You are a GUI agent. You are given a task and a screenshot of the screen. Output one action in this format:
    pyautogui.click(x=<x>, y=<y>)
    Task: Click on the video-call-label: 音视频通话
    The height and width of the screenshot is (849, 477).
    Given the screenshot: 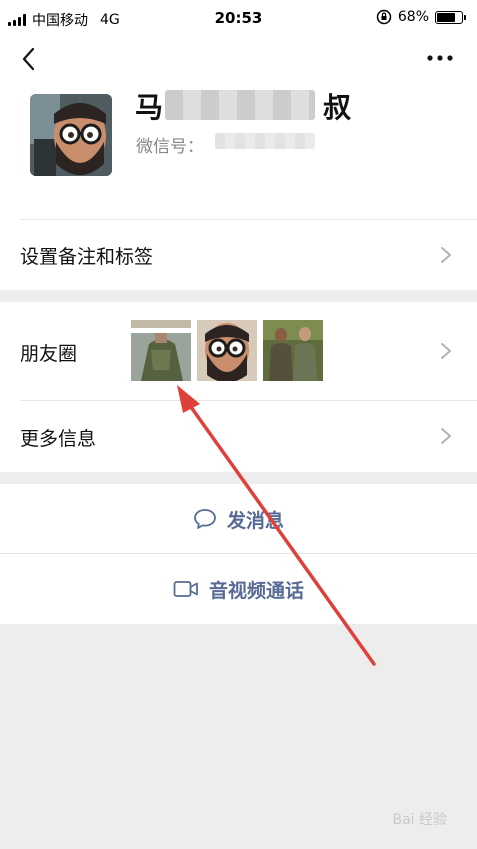 What is the action you would take?
    pyautogui.click(x=256, y=590)
    